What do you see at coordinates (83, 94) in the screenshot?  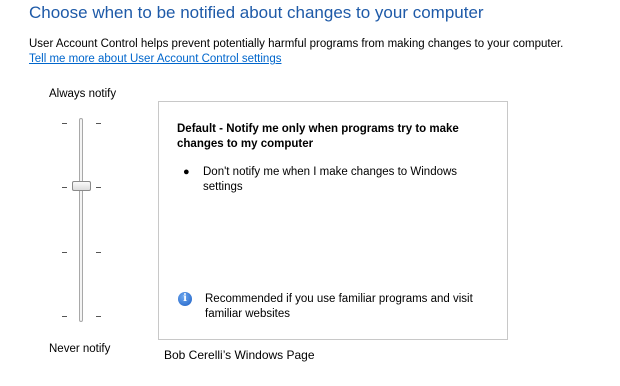 I see `always-notify-label: Always notify` at bounding box center [83, 94].